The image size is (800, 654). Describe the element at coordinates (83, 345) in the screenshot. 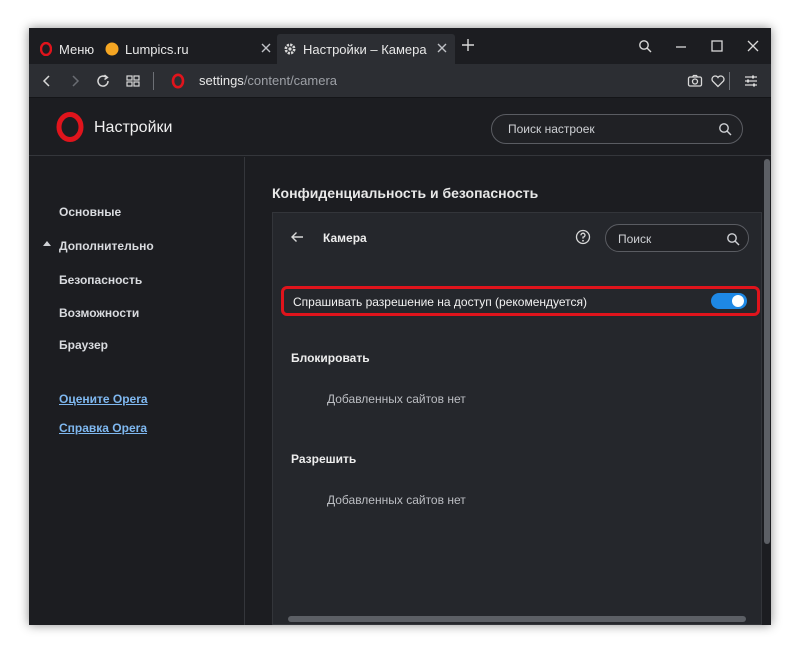

I see `sidebar-item-browser: Браузер` at that location.